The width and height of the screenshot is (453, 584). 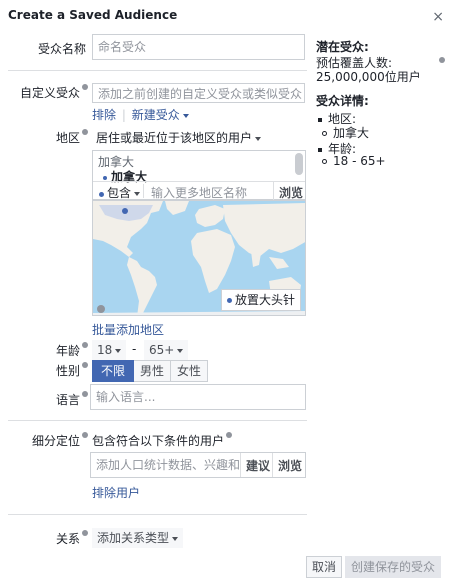 I want to click on region-label: 地区, so click(x=48, y=137).